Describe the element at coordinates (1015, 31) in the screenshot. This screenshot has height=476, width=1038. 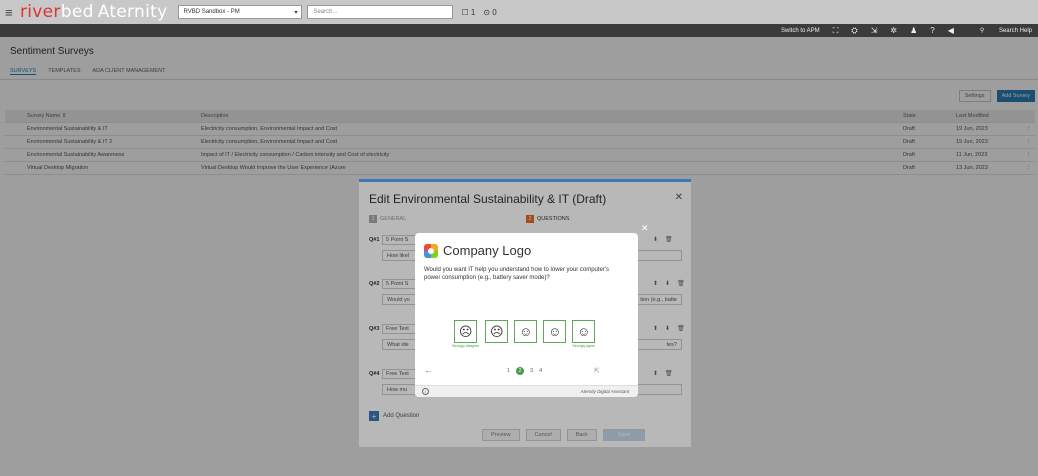
I see `search-help-label: Search Help` at that location.